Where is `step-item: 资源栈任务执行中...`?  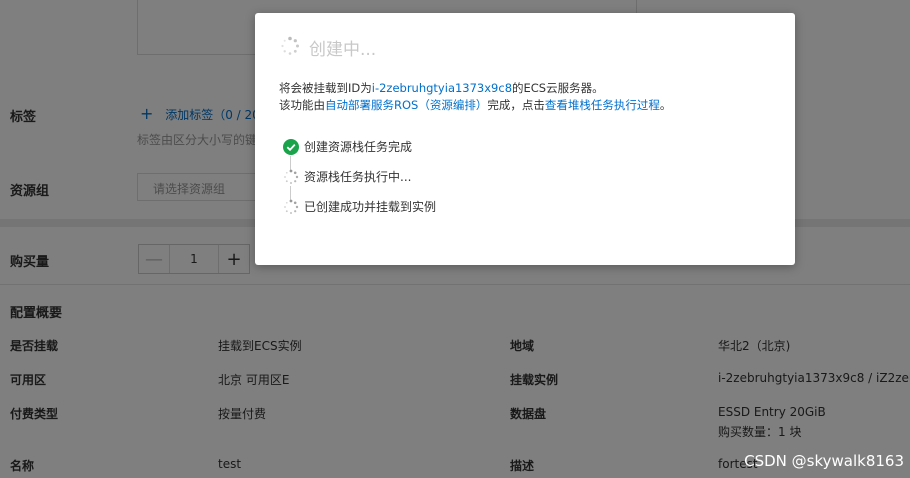
step-item: 资源栈任务执行中... is located at coordinates (347, 176).